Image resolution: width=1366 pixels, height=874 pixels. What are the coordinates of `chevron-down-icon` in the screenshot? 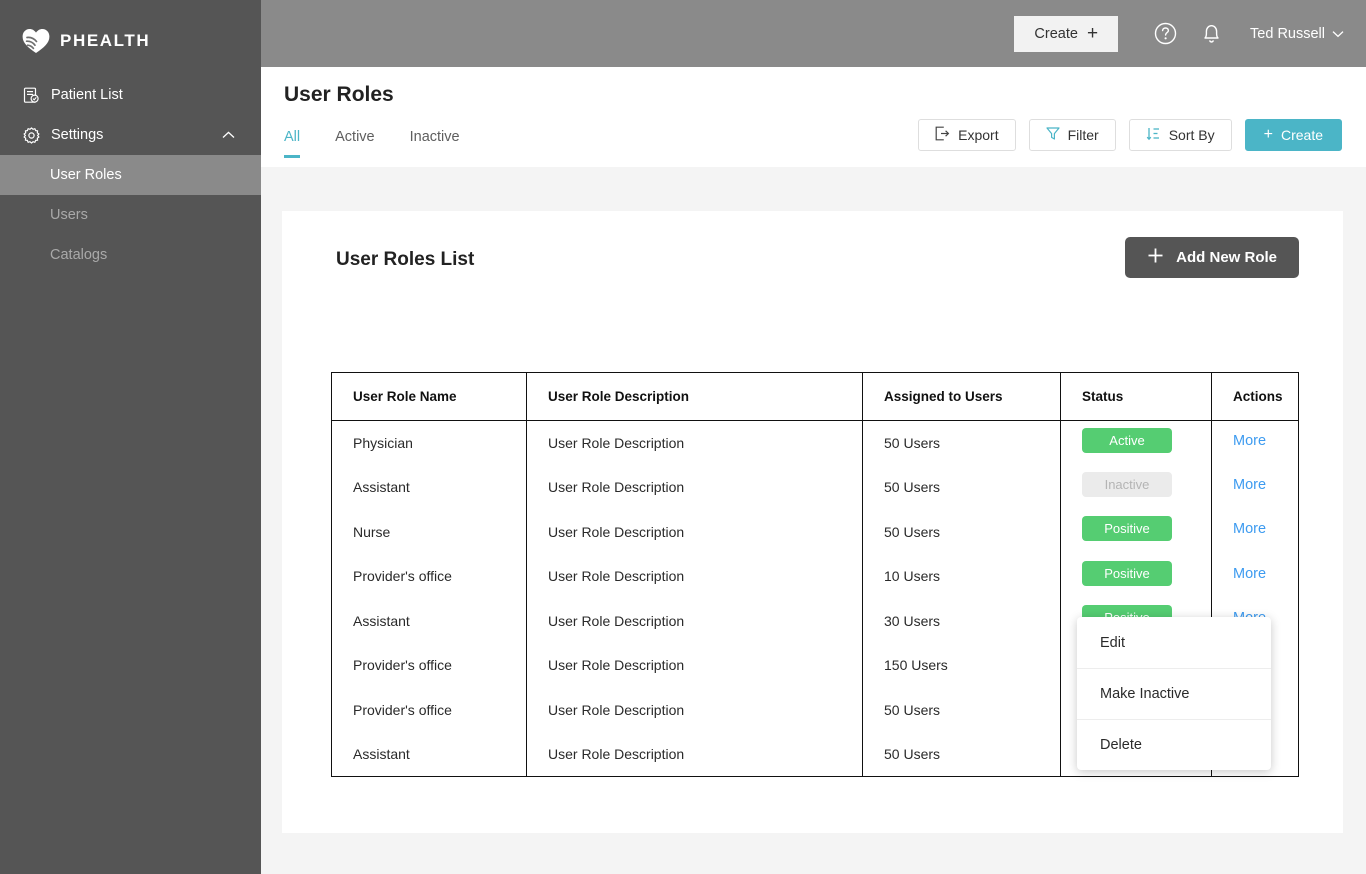 It's located at (1338, 34).